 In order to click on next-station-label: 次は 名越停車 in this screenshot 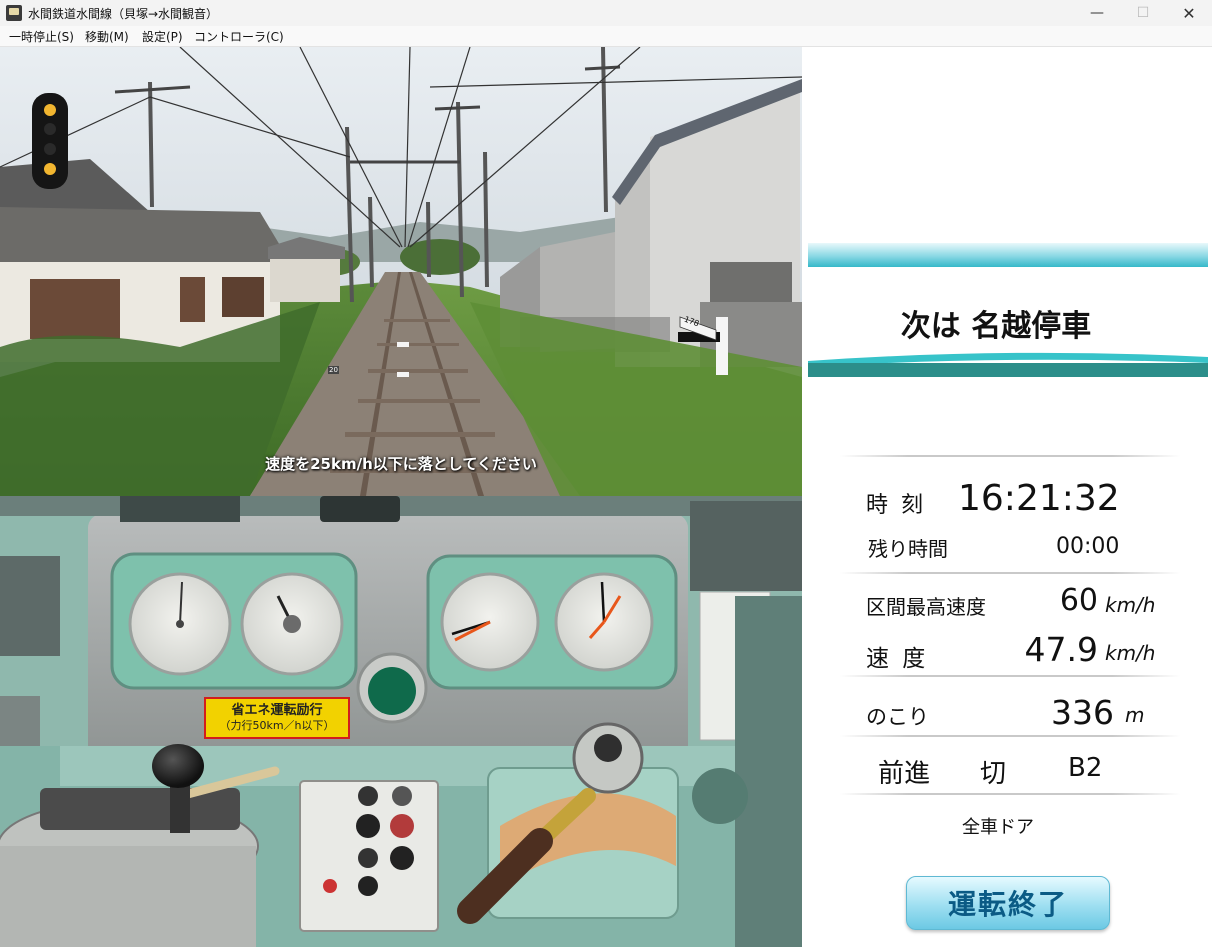, I will do `click(996, 326)`.